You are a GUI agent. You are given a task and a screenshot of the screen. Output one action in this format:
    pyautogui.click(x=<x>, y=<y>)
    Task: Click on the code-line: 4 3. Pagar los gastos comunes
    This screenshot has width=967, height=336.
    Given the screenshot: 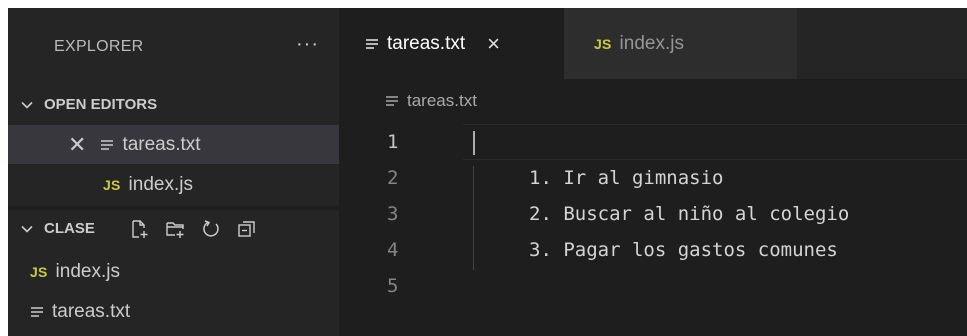 What is the action you would take?
    pyautogui.click(x=653, y=250)
    